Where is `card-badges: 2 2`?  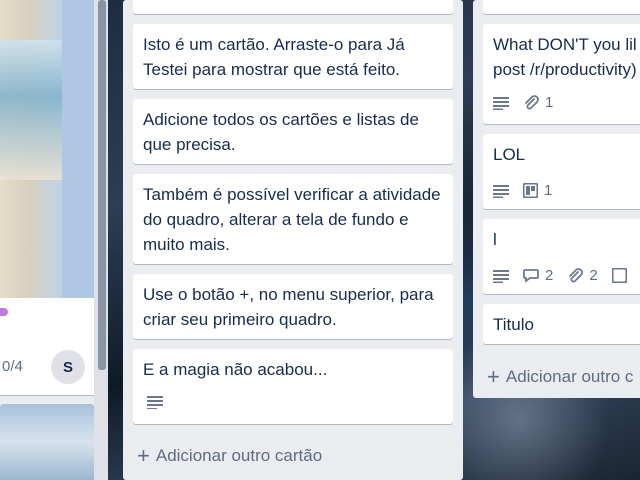
card-badges: 2 2 is located at coordinates (560, 275).